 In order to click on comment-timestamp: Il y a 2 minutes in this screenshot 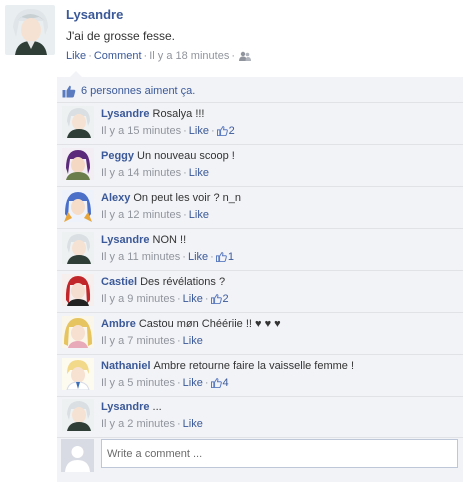, I will do `click(138, 424)`.